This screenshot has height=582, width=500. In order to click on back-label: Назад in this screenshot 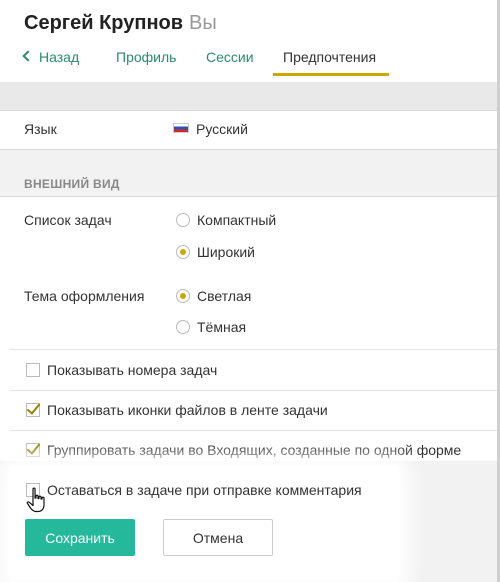, I will do `click(59, 57)`.